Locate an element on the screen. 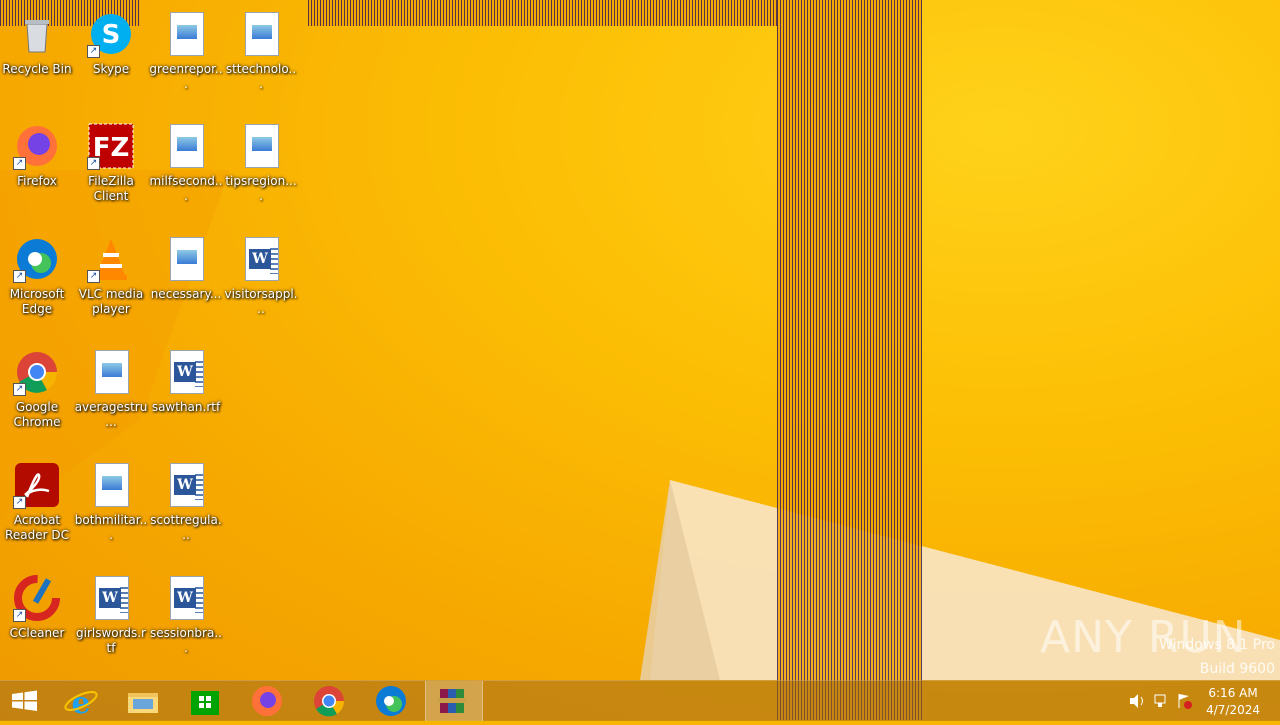 The width and height of the screenshot is (1280, 725). taskbar-file-explorer is located at coordinates (143, 701).